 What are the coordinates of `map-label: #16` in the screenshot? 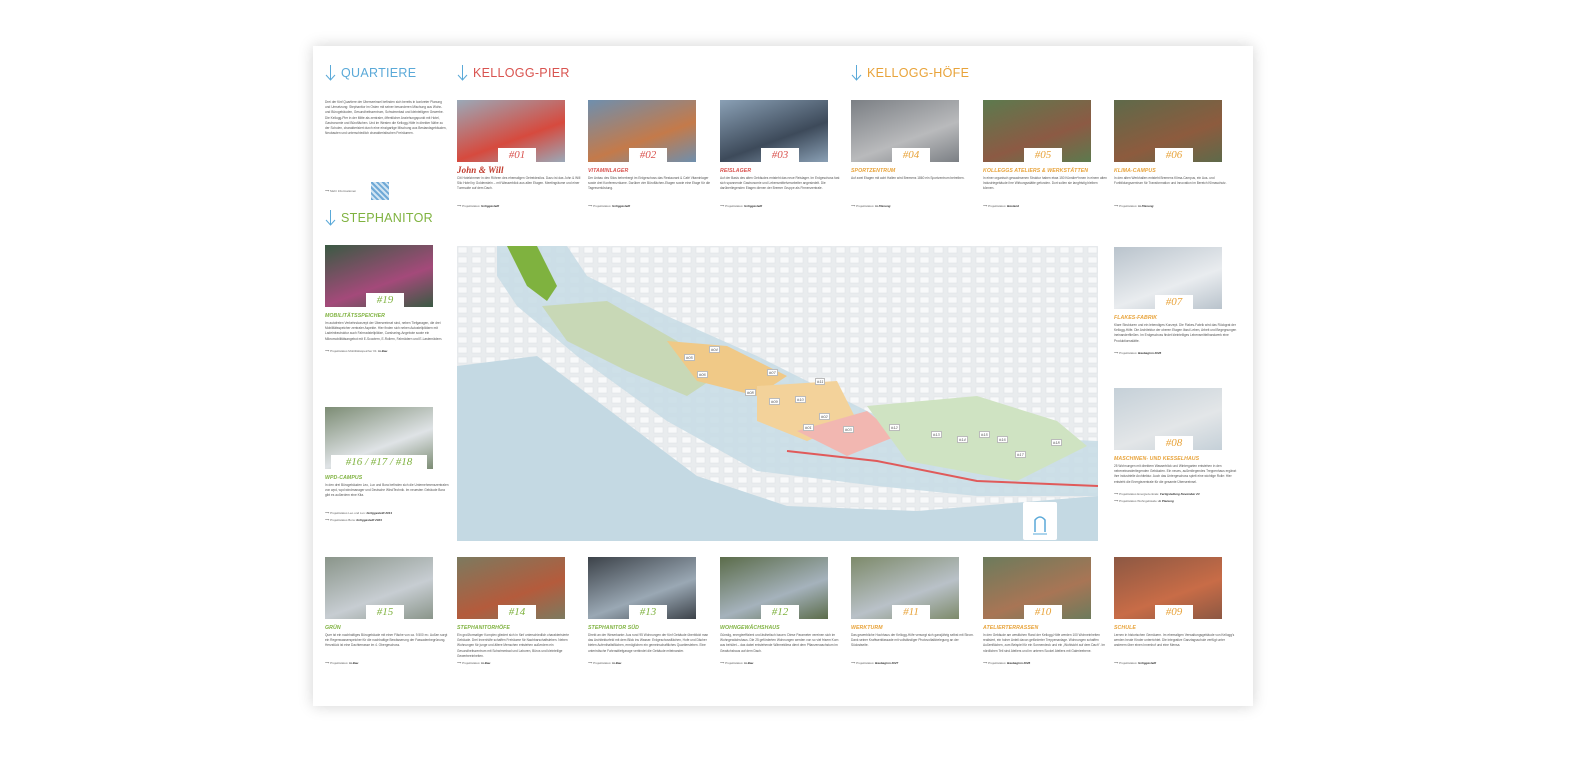 It's located at (1002, 439).